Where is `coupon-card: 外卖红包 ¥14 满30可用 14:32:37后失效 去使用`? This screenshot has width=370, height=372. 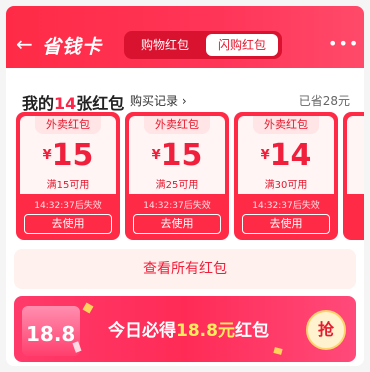 coupon-card: 外卖红包 ¥14 满30可用 14:32:37后失效 去使用 is located at coordinates (286, 176).